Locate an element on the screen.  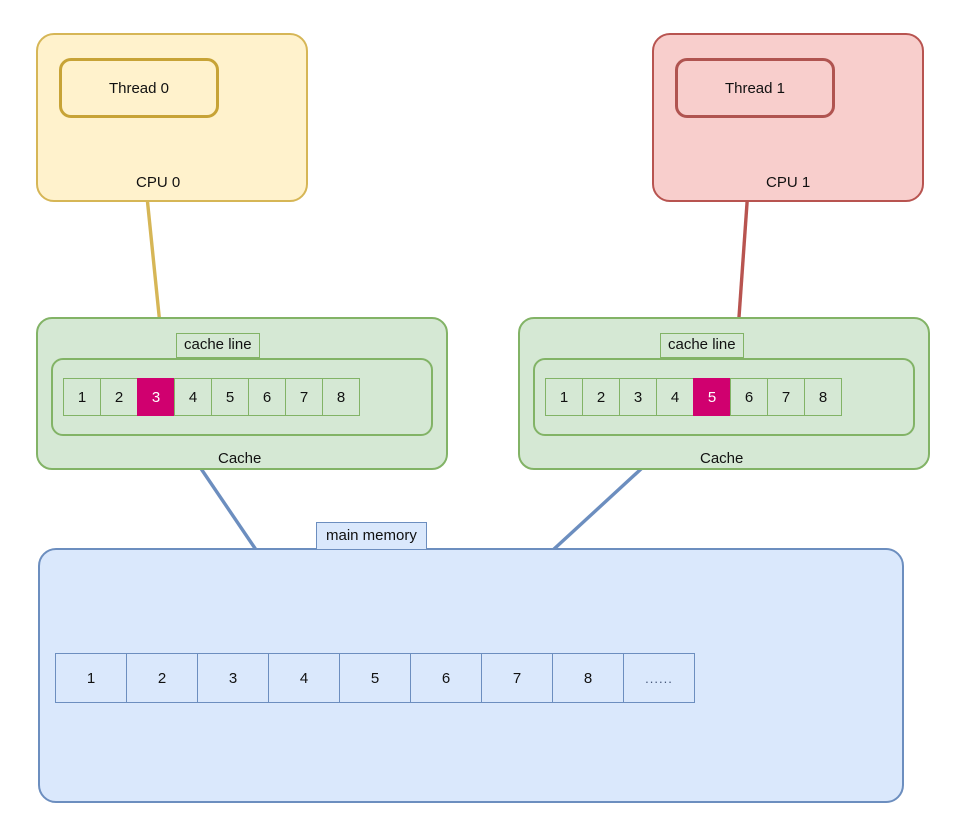
cache-left-cells: 1 2 3 4 5 6 7 8 is located at coordinates (211, 397).